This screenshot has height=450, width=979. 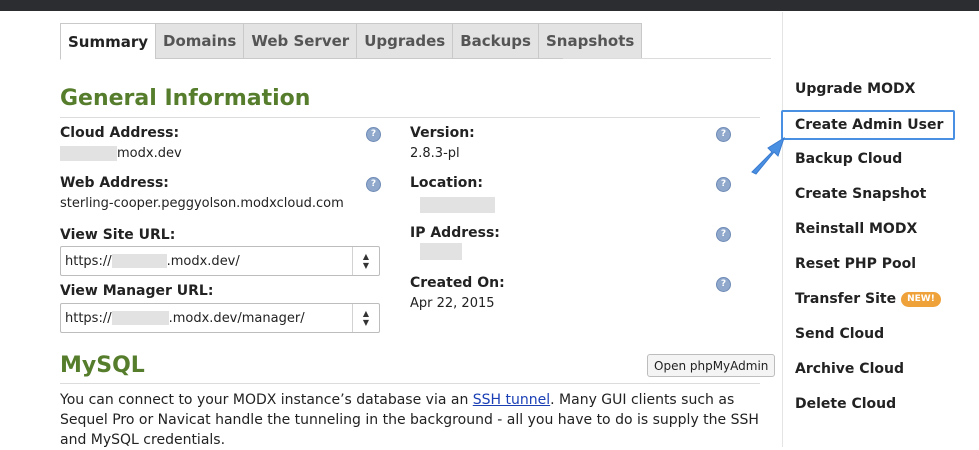 What do you see at coordinates (455, 233) in the screenshot?
I see `ip-address-label: IP Address:` at bounding box center [455, 233].